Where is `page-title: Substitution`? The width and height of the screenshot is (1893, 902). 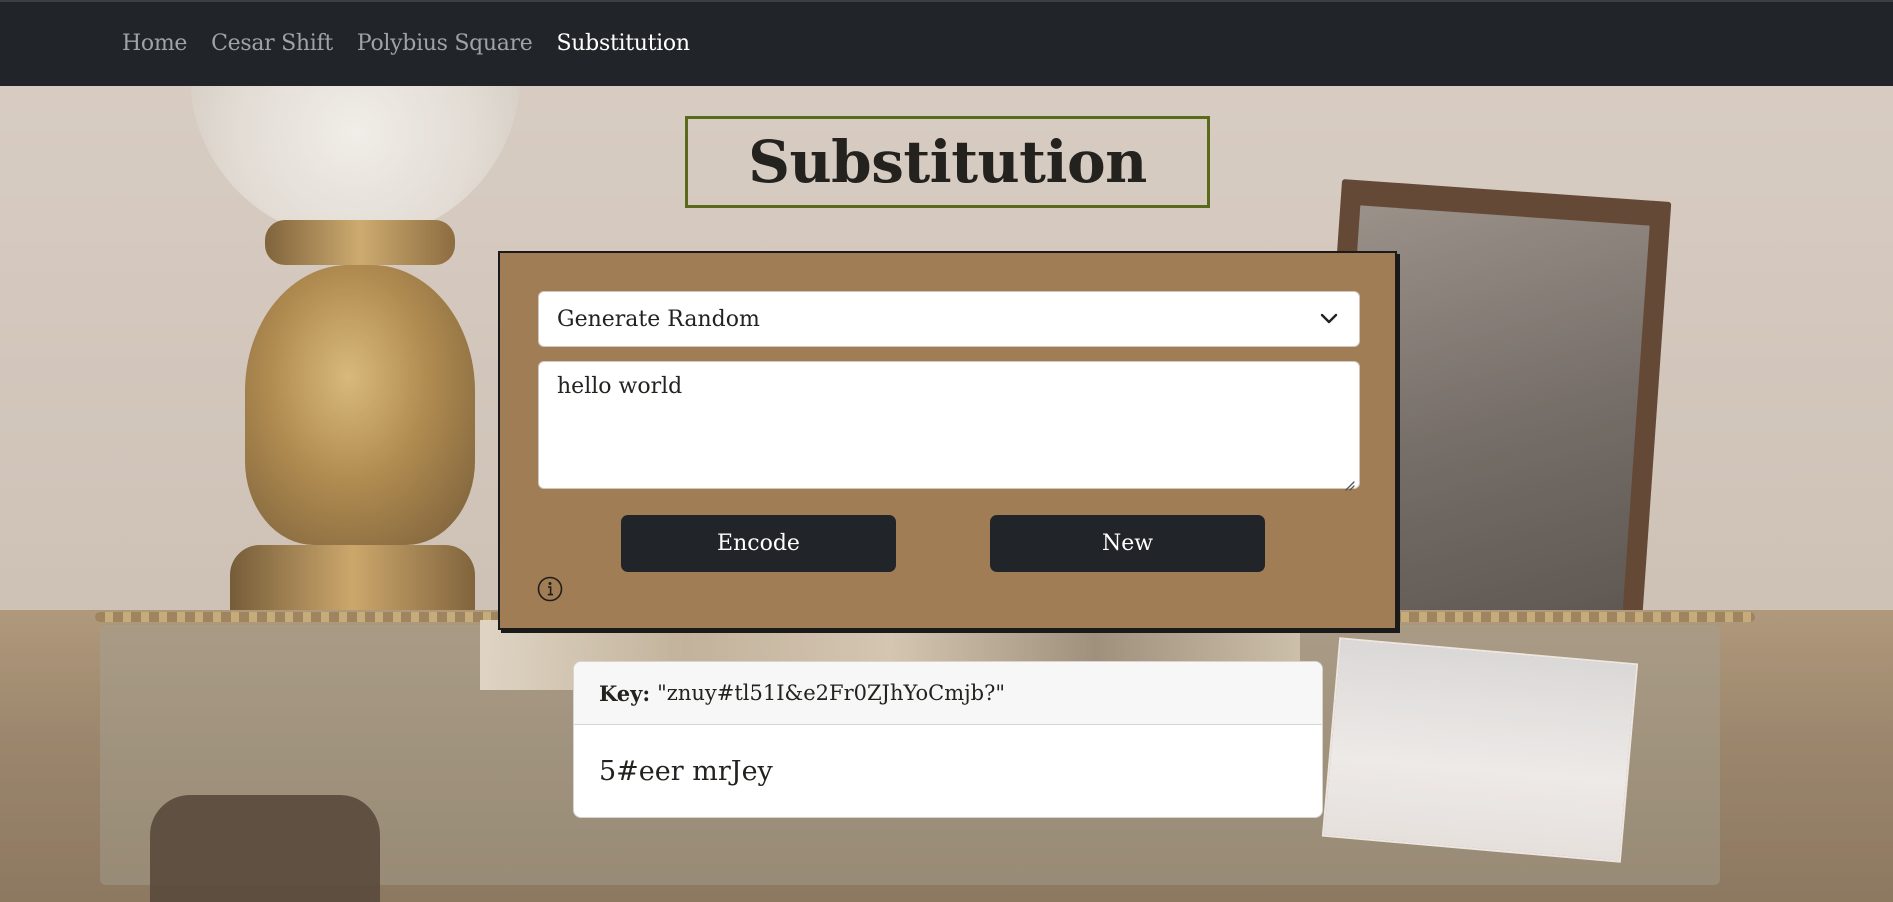
page-title: Substitution is located at coordinates (947, 162).